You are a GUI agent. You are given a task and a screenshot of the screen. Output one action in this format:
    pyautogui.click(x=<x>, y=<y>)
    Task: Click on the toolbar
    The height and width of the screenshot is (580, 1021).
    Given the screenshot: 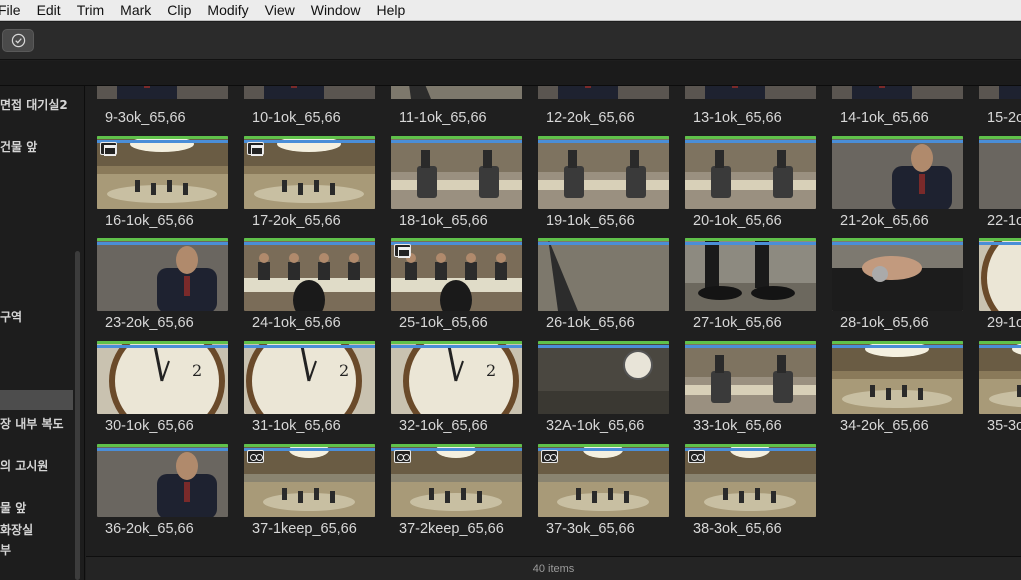 What is the action you would take?
    pyautogui.click(x=510, y=41)
    